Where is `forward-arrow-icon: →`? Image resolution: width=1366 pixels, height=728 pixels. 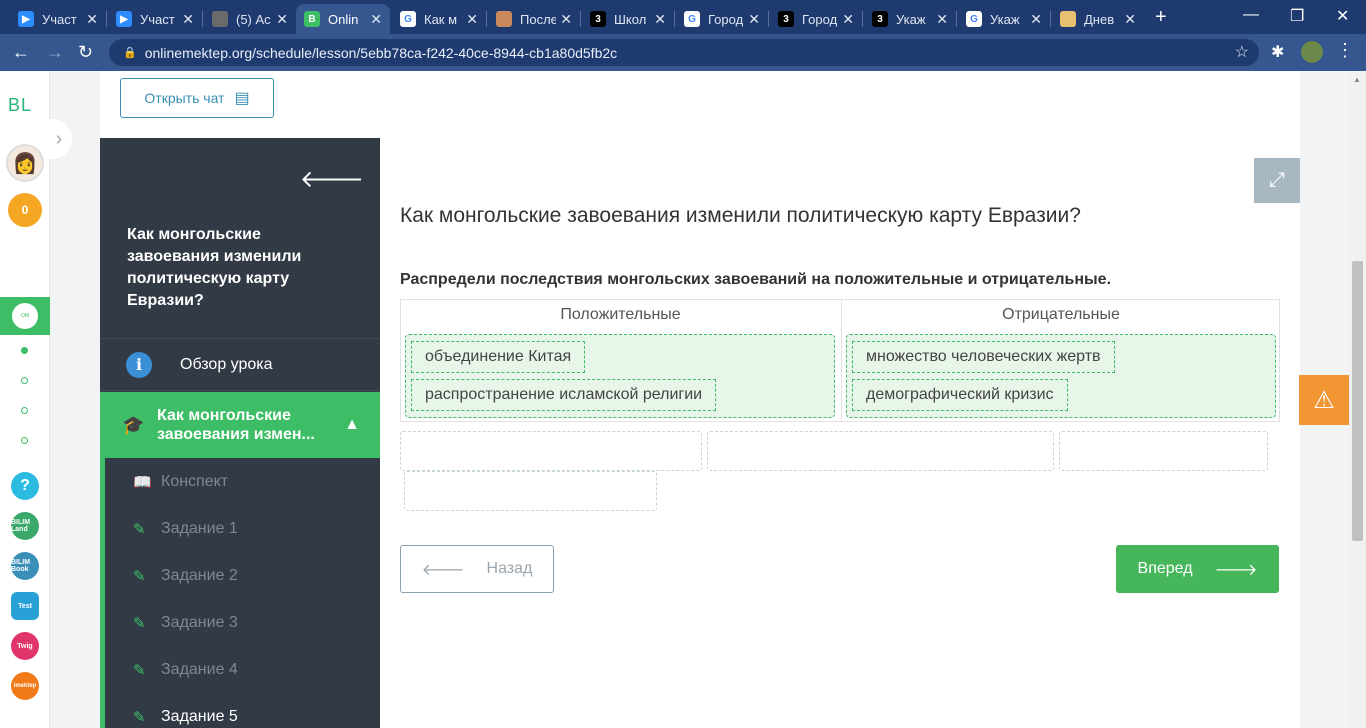 forward-arrow-icon: → is located at coordinates (55, 52).